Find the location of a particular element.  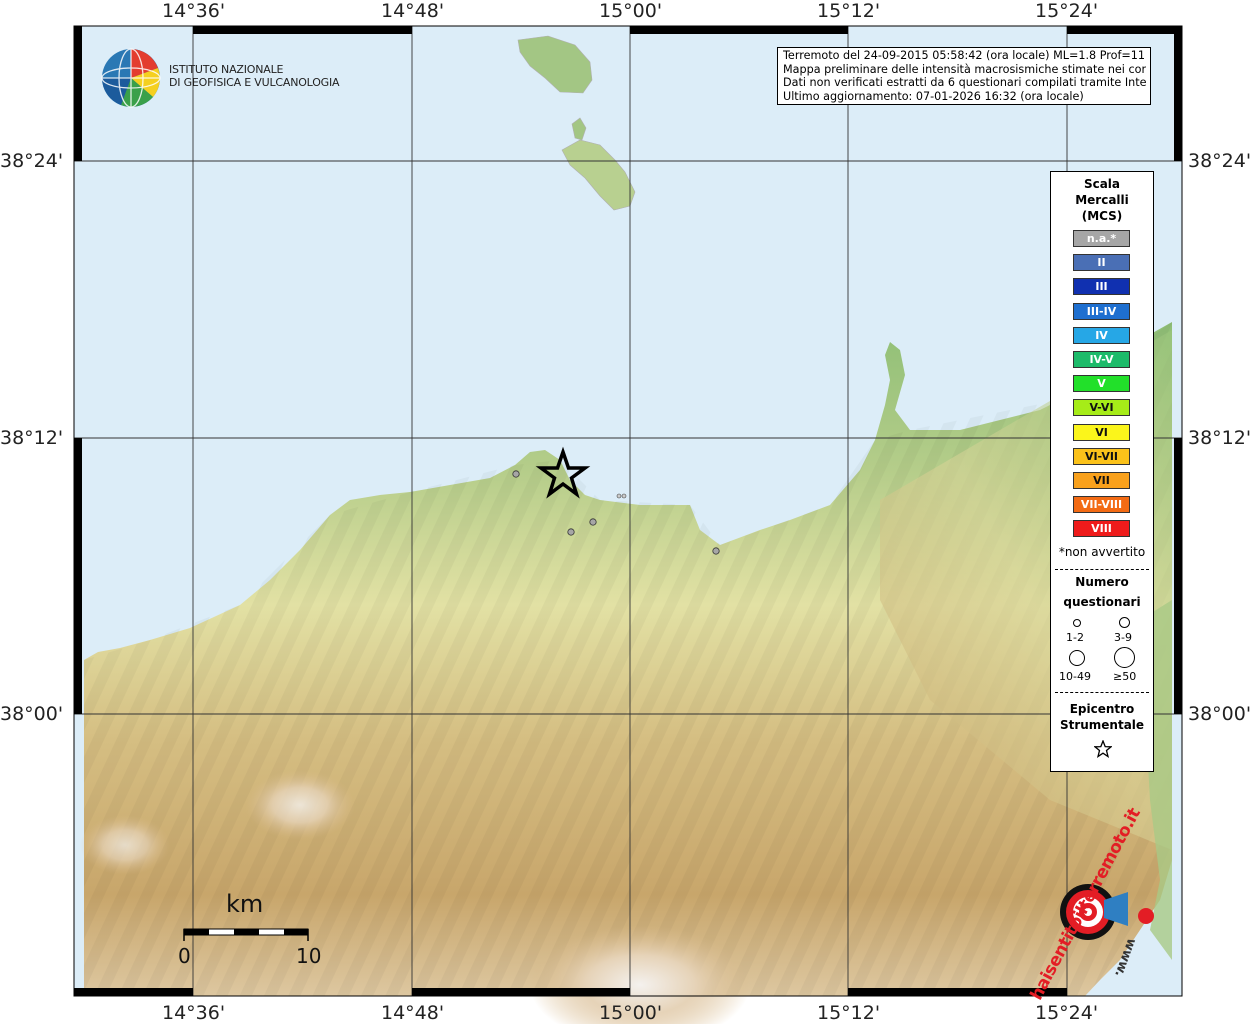

legend-swatch: VI is located at coordinates (1101, 432).